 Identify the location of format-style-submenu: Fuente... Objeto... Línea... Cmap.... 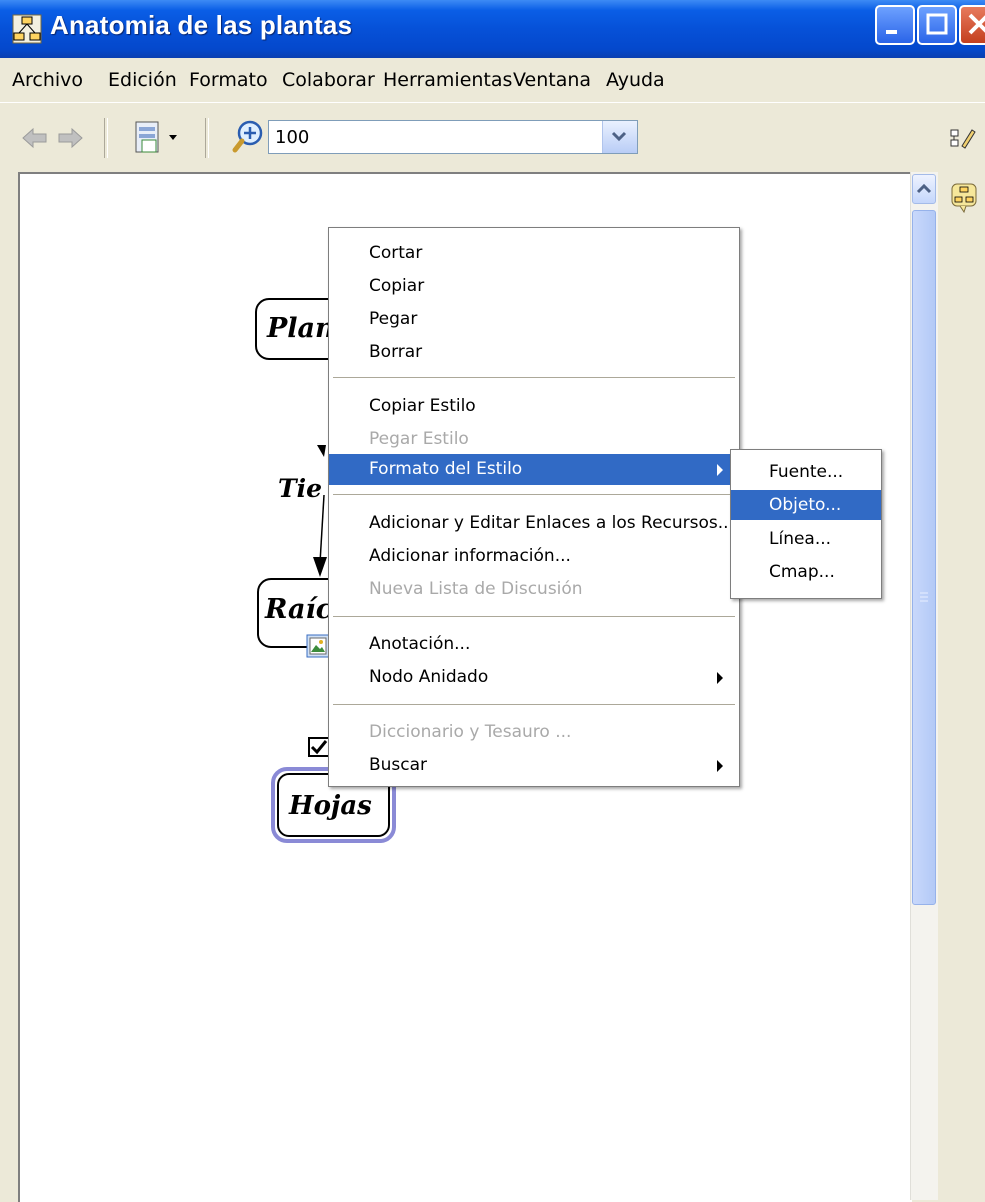
(806, 524).